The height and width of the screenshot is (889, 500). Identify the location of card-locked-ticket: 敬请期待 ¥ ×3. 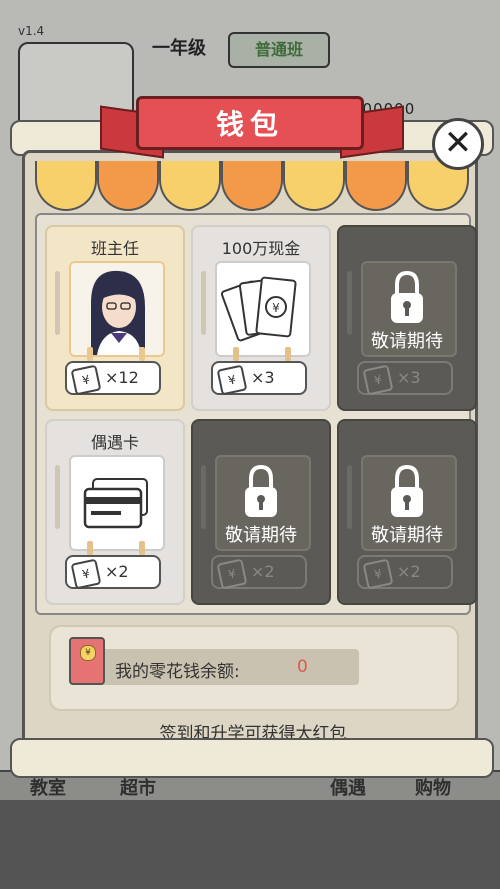
(407, 318).